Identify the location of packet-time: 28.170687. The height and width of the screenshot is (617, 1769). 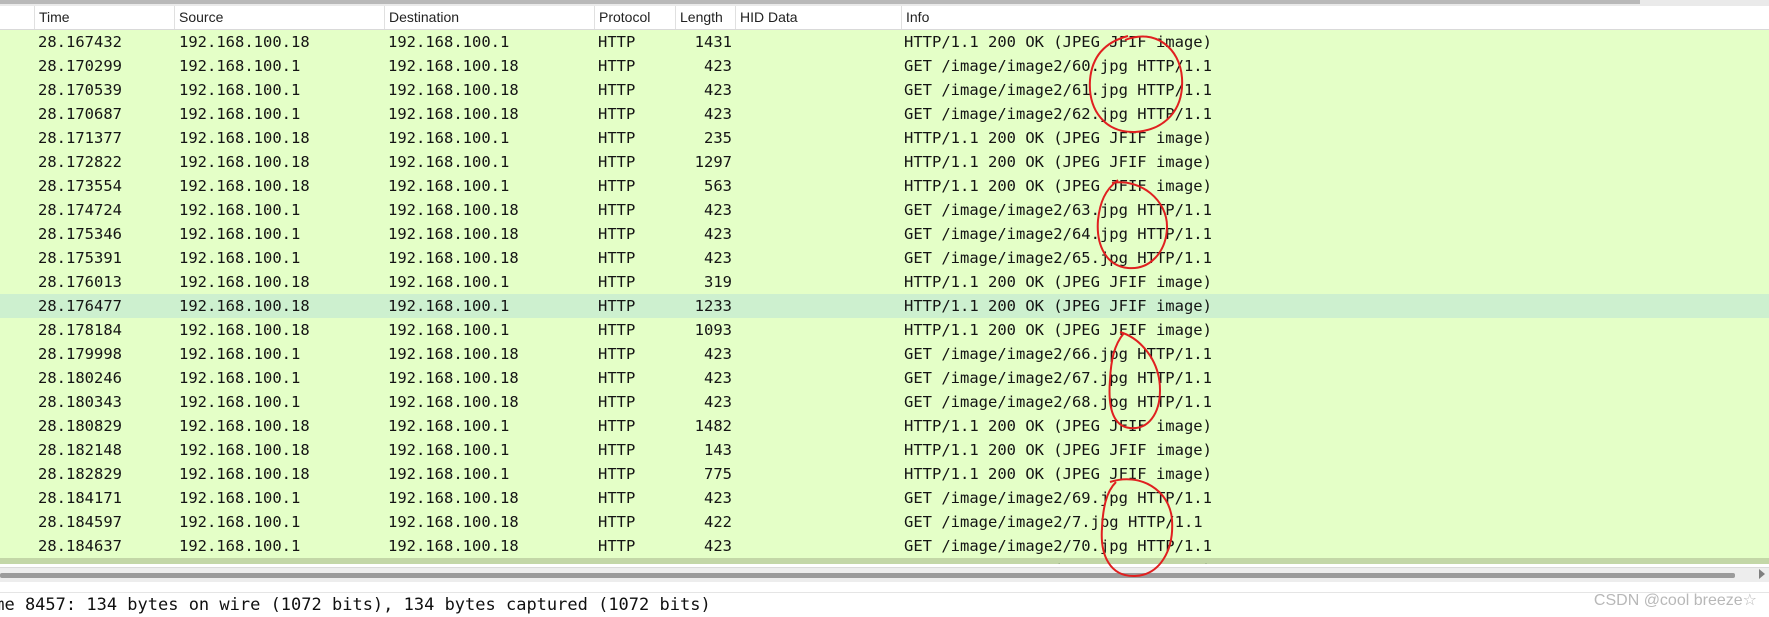
(80, 114).